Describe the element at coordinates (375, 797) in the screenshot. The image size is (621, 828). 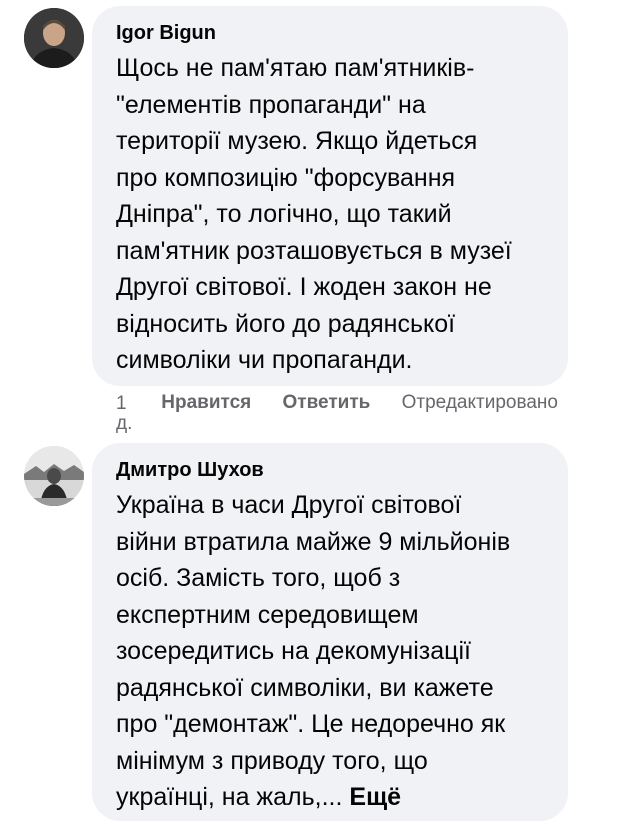
I see `see-more-link: Ещё` at that location.